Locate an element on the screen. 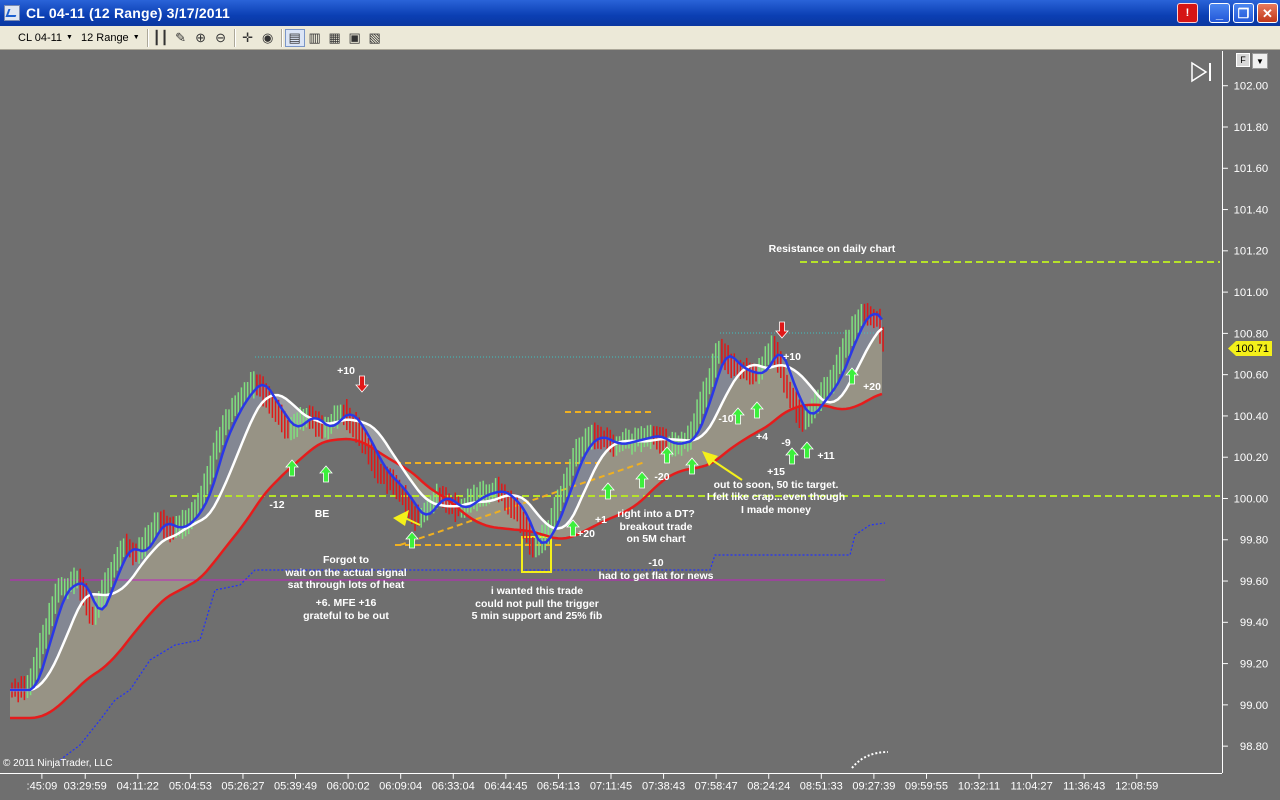  price-tick-label: 99.20 is located at coordinates (1254, 665).